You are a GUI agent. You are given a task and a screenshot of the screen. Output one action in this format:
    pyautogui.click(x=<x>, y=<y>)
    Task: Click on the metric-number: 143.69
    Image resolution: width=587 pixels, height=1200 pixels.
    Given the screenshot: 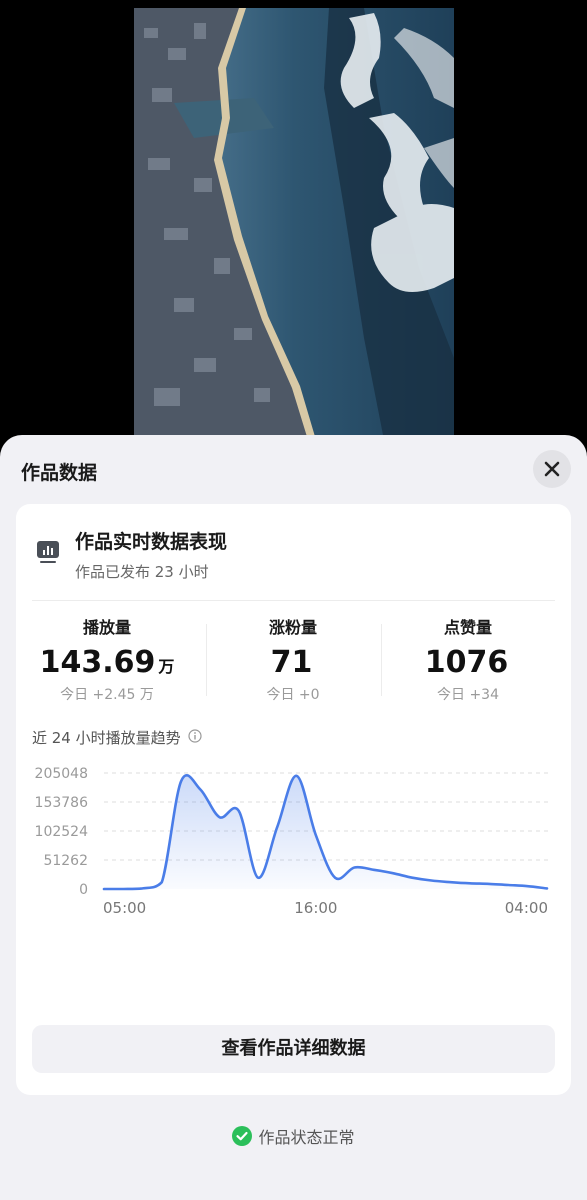 What is the action you would take?
    pyautogui.click(x=97, y=662)
    